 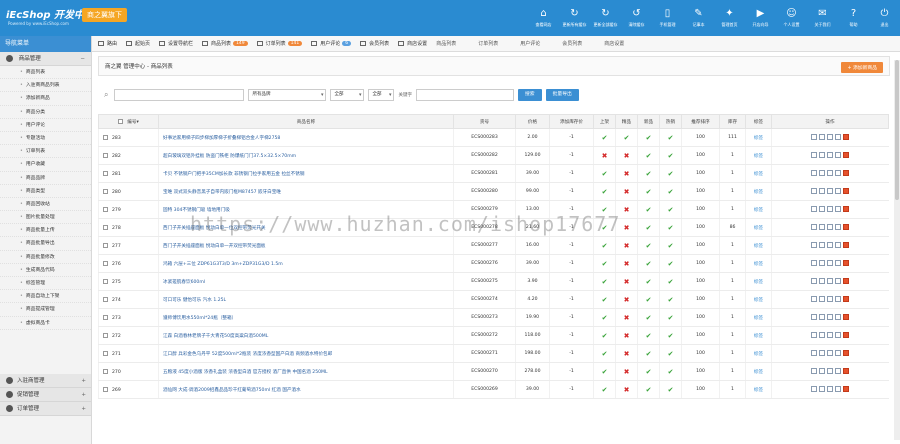 What do you see at coordinates (45, 381) in the screenshot?
I see `sidebar-group-0: 入驻商管理 +` at bounding box center [45, 381].